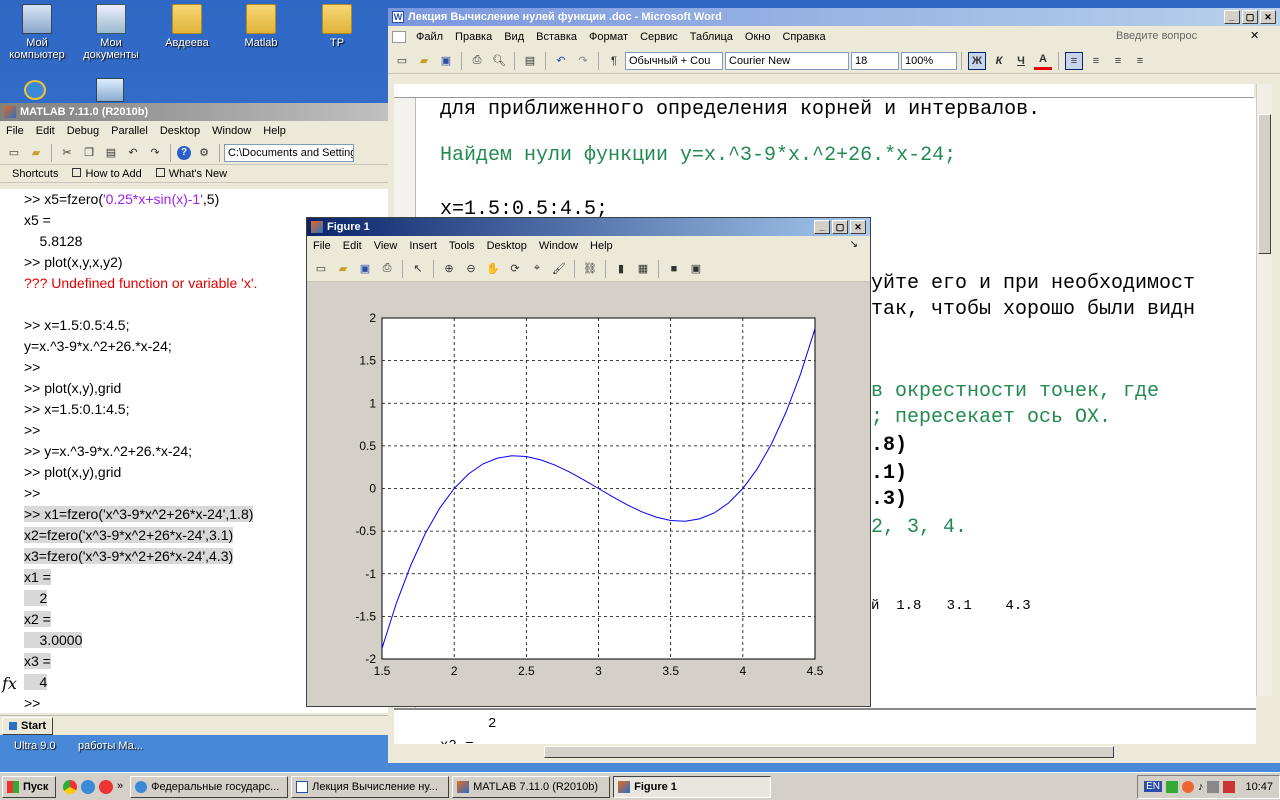  I want to click on font-select: Courier New, so click(787, 60).